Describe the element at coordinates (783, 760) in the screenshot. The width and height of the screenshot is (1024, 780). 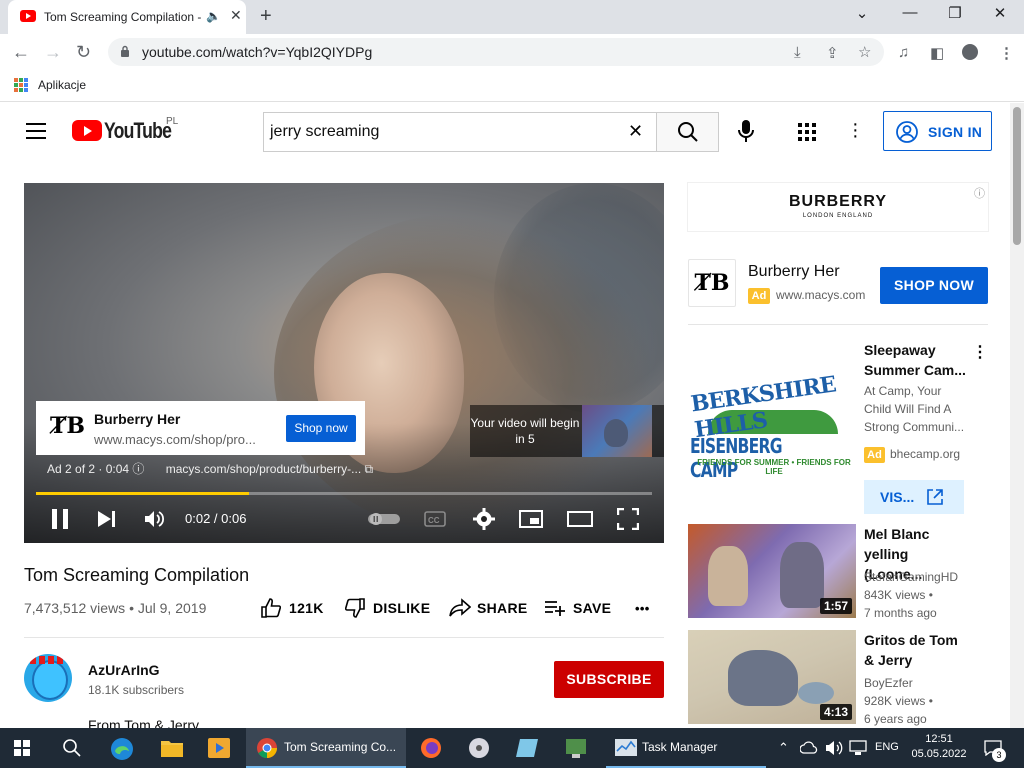
I see `show-hidden-icons-chevron-icon: ⌃` at that location.